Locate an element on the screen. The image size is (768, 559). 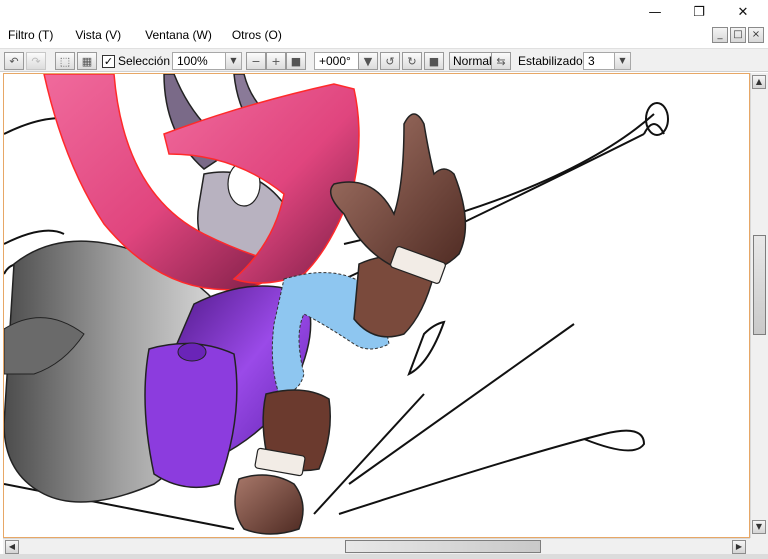
menu-filtro: Filtro (T) is located at coordinates (31, 35).